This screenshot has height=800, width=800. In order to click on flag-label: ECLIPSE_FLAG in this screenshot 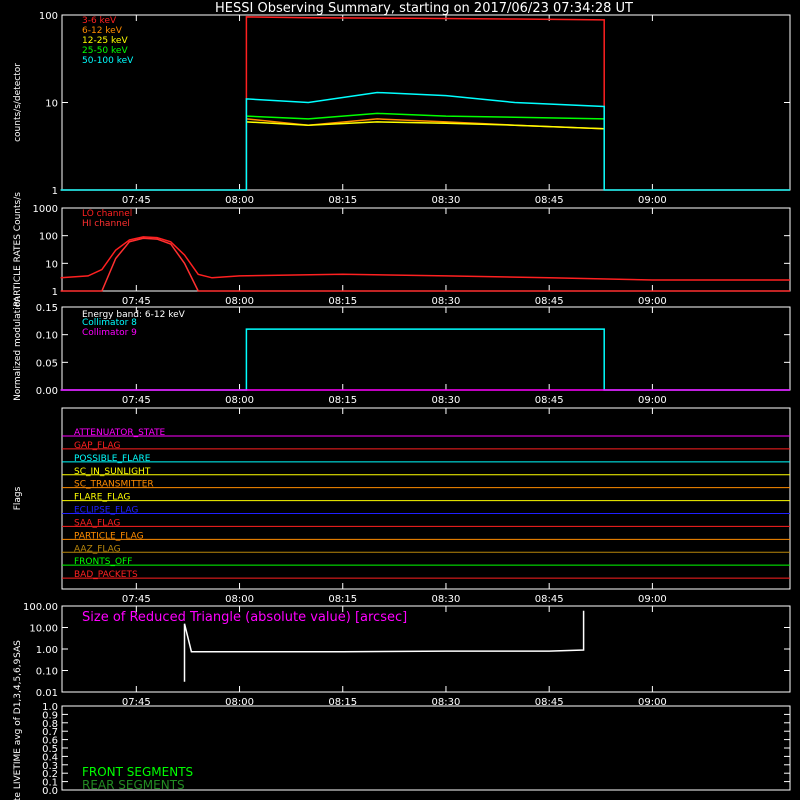, I will do `click(106, 511)`.